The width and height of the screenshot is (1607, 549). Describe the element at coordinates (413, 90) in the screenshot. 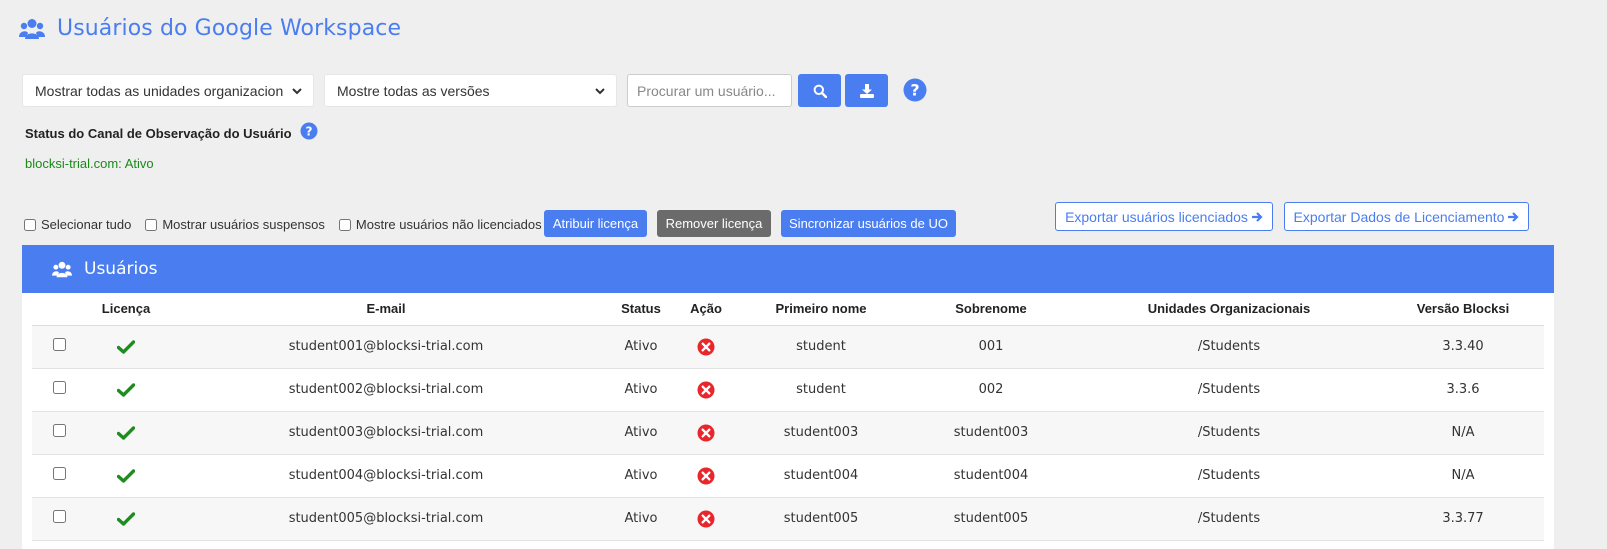

I see `versions-select-value: Mostre todas as versões` at that location.